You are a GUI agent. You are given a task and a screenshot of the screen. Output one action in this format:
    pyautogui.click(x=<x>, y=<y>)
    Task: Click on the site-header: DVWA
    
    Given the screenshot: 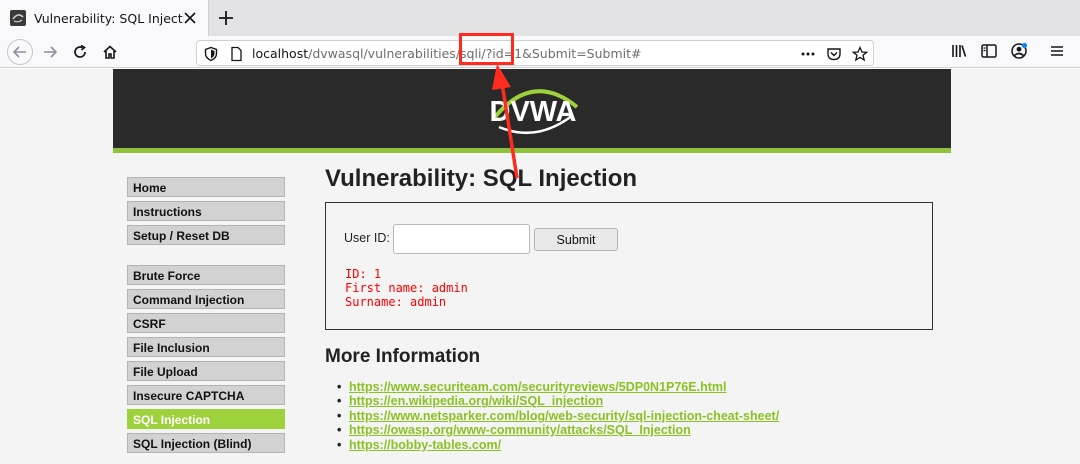 What is the action you would take?
    pyautogui.click(x=532, y=108)
    